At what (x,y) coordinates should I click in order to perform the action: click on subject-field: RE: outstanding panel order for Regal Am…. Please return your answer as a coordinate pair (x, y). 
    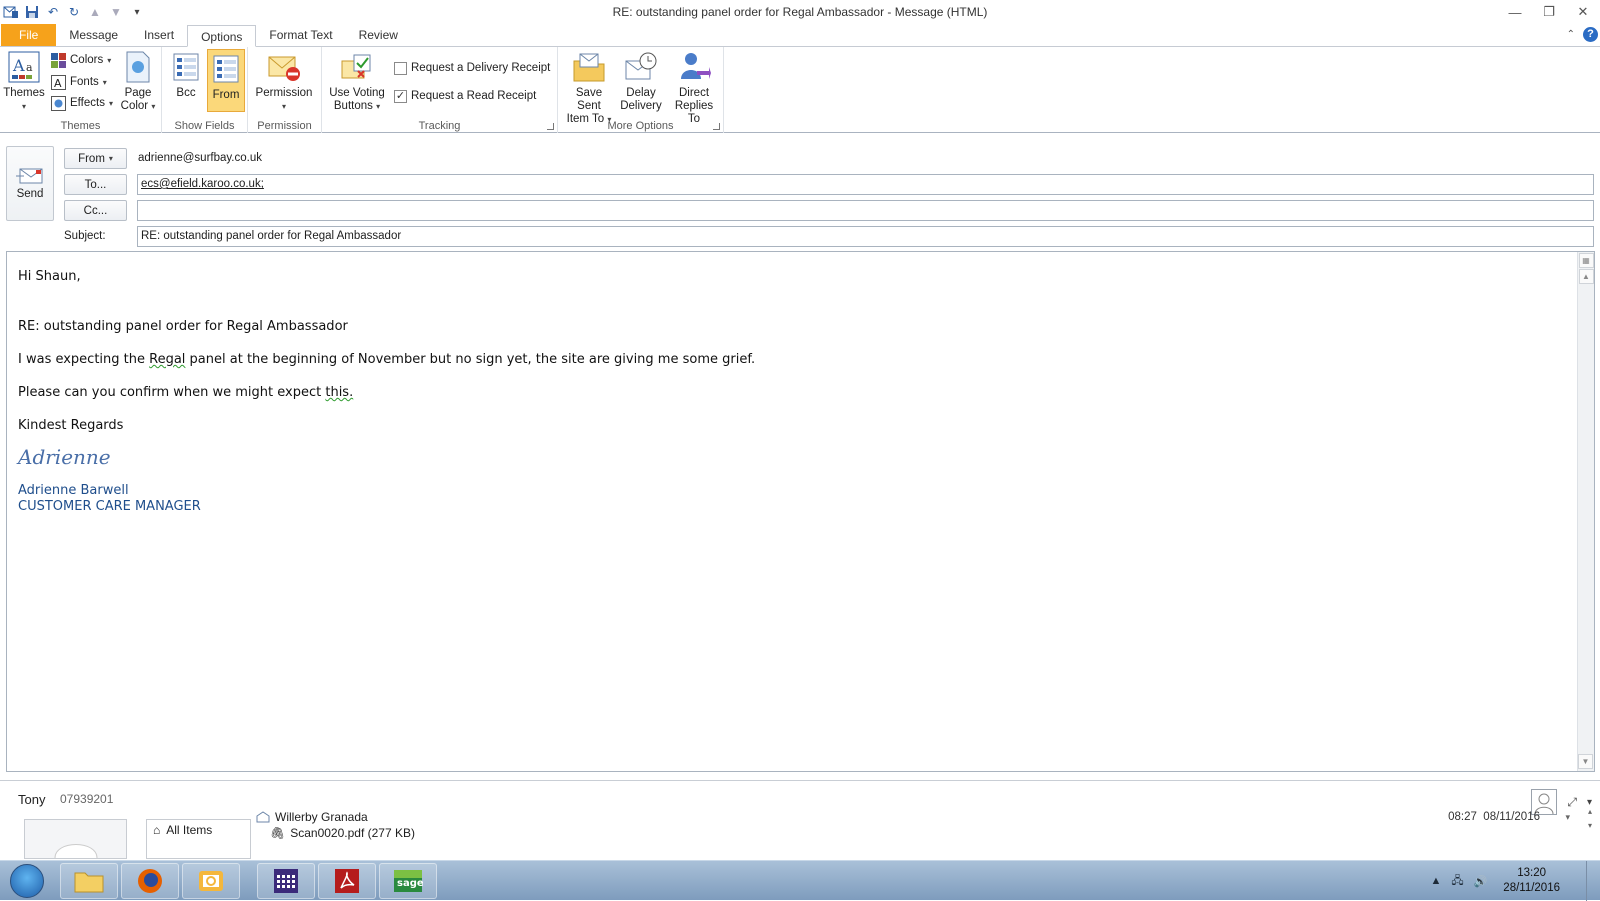
    Looking at the image, I should click on (865, 236).